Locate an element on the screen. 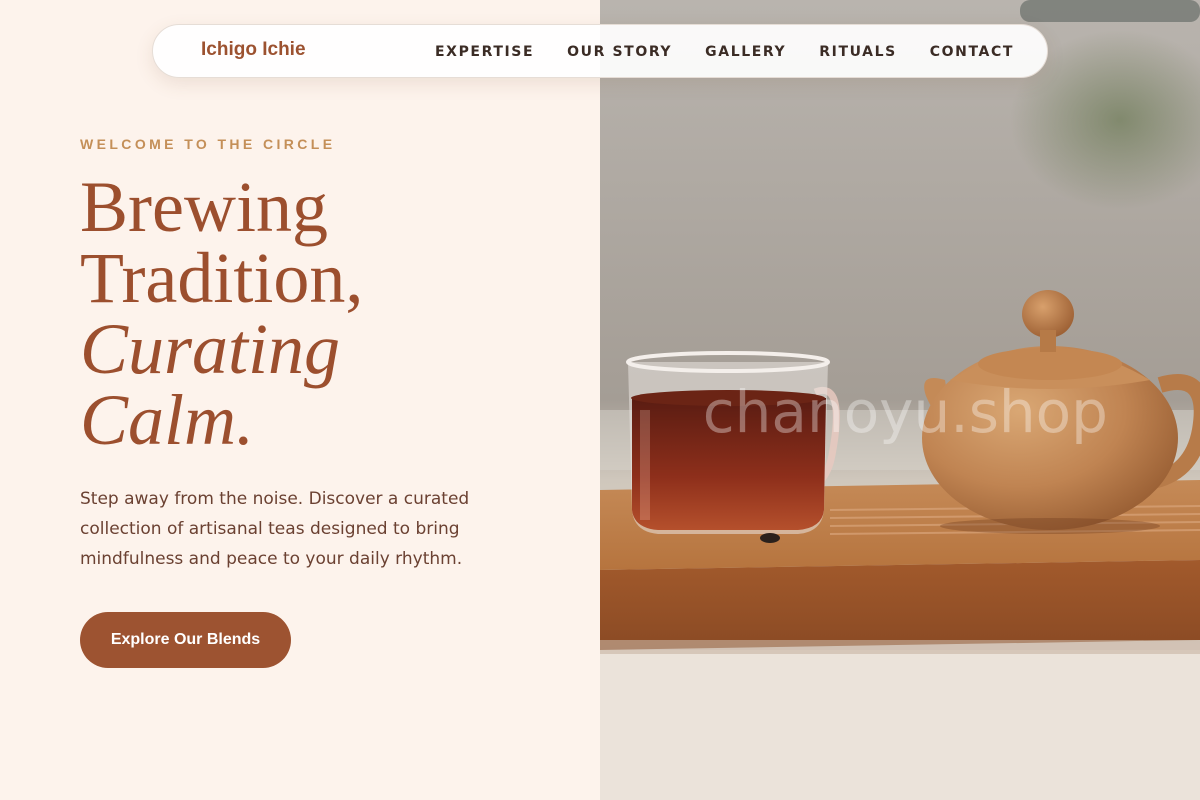  nav-link-rituals: RITUALS is located at coordinates (858, 52).